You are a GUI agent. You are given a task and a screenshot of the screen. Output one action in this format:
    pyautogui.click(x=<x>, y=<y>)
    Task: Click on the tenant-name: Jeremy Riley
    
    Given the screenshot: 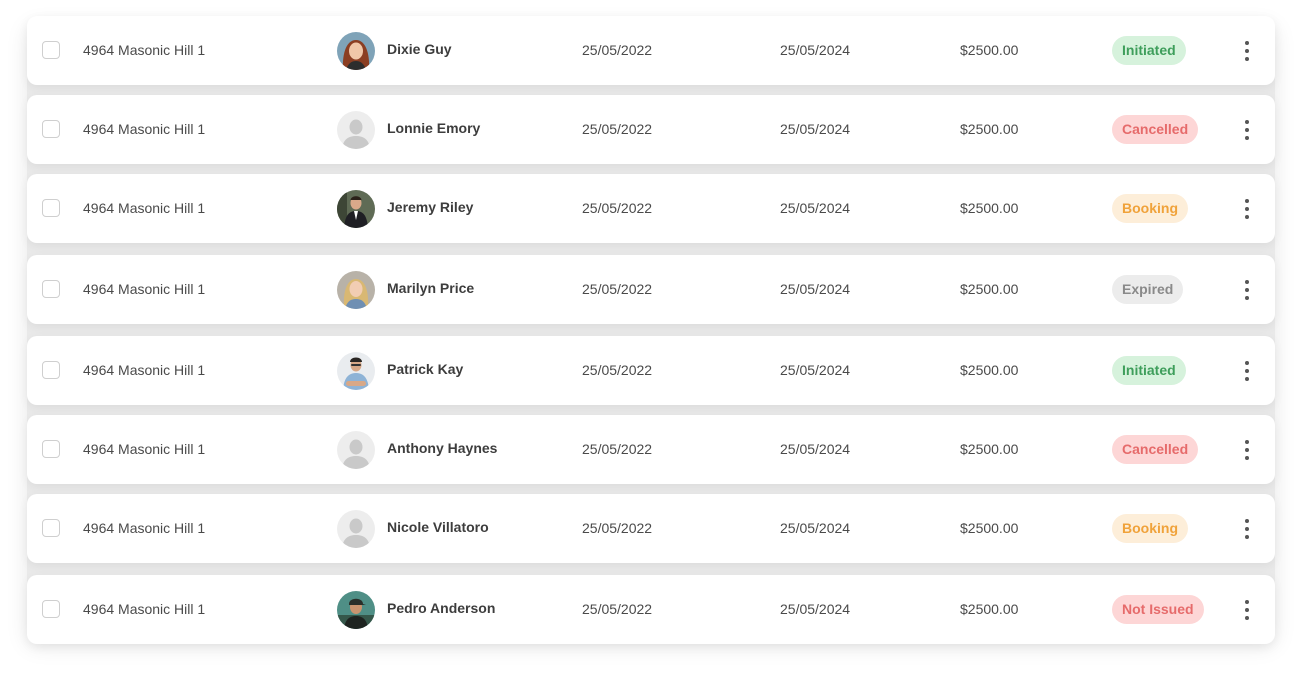 What is the action you would take?
    pyautogui.click(x=430, y=207)
    